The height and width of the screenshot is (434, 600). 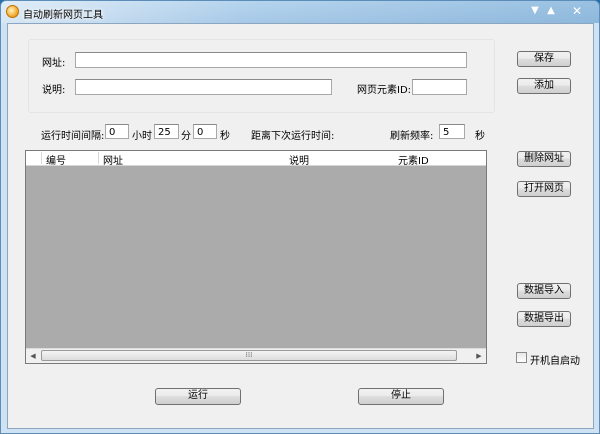 What do you see at coordinates (480, 136) in the screenshot?
I see `refresh-rate-unit-label: 秒` at bounding box center [480, 136].